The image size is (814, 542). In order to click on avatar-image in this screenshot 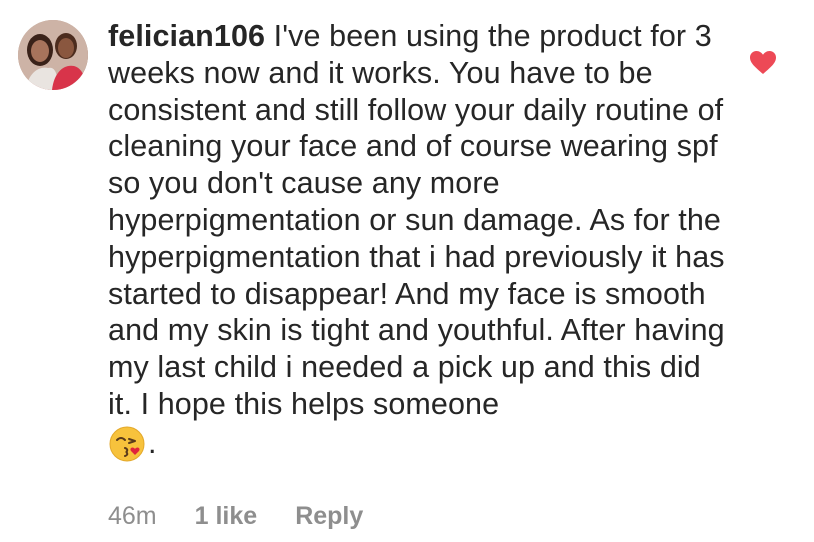, I will do `click(53, 55)`.